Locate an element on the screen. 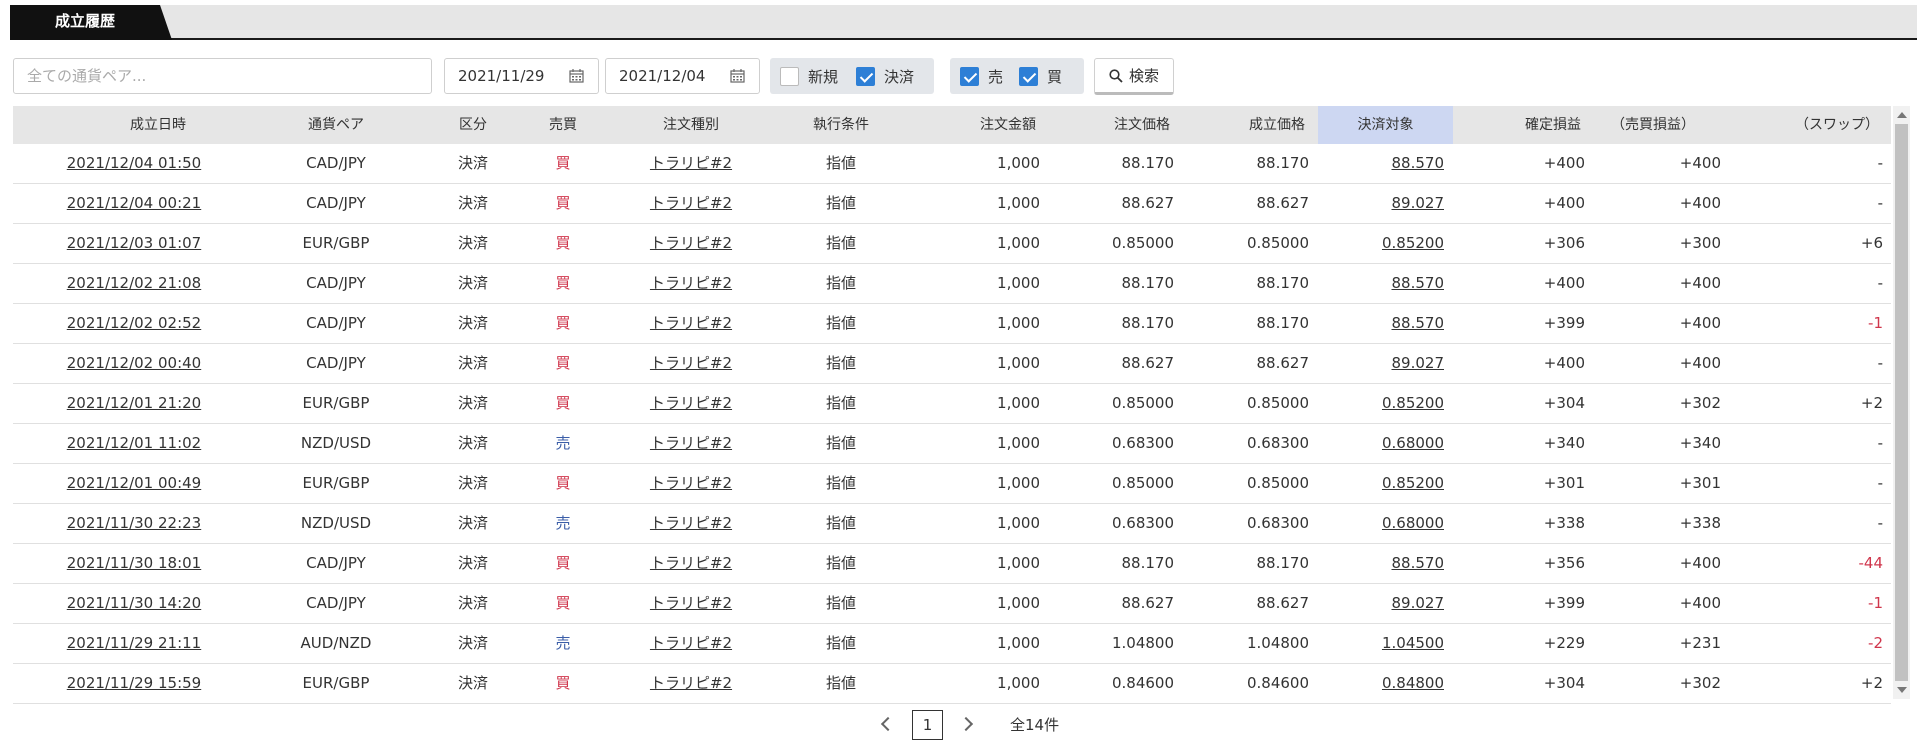  cell-datetime: 2021/11/30 22:23 is located at coordinates (134, 523).